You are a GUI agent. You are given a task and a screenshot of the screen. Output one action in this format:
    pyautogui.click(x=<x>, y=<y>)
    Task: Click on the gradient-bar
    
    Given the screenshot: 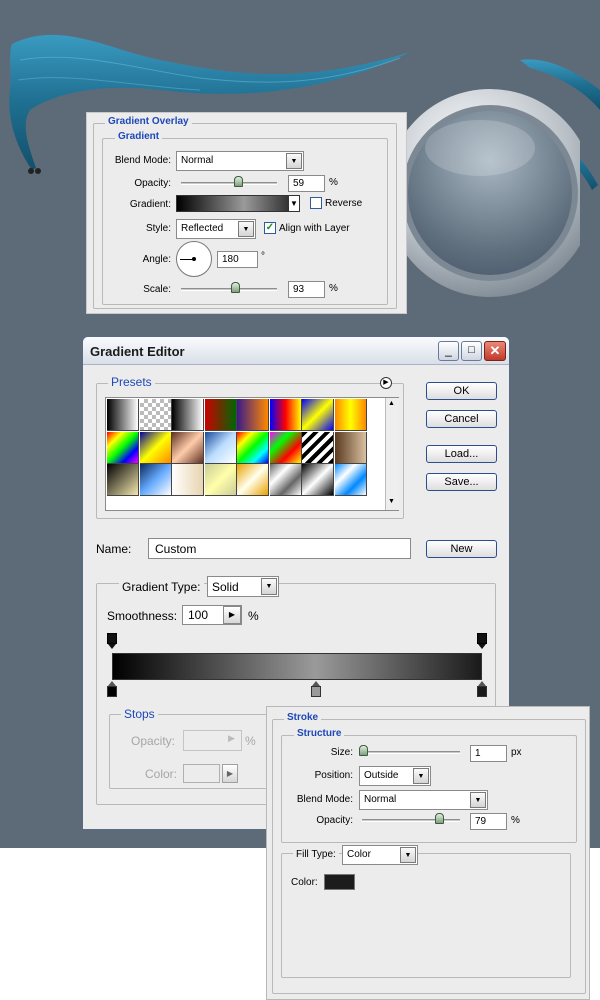 What is the action you would take?
    pyautogui.click(x=297, y=666)
    